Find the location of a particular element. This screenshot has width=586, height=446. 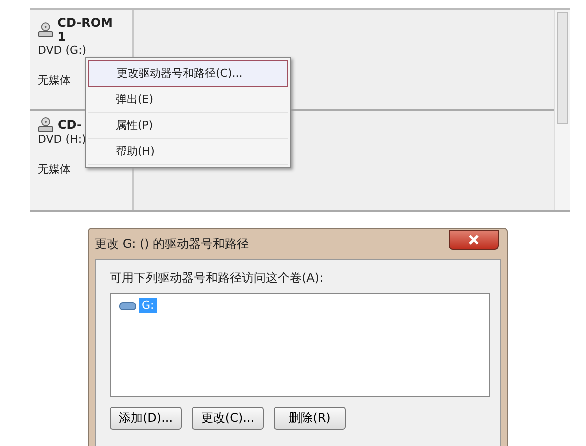

disk-name: CD- is located at coordinates (70, 125).